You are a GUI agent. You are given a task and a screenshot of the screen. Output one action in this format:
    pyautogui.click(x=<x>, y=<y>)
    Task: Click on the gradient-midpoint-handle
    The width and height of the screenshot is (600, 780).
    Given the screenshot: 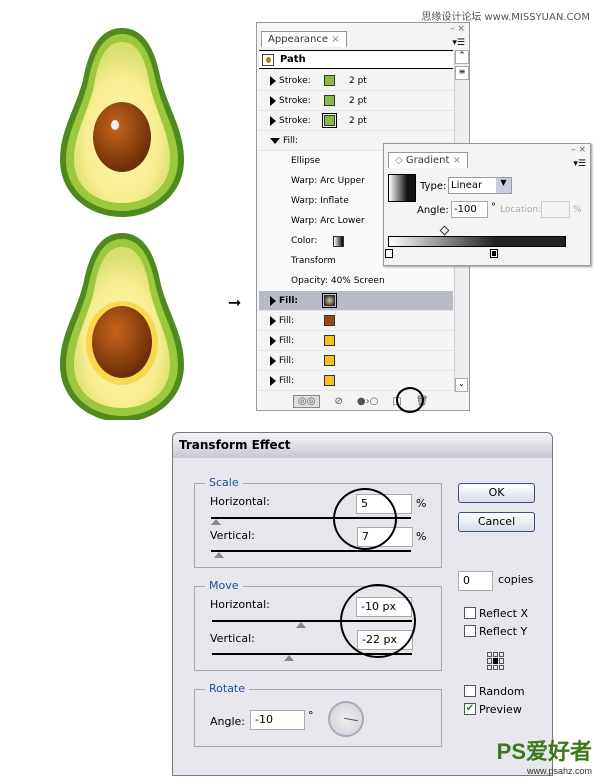 What is the action you would take?
    pyautogui.click(x=444, y=230)
    